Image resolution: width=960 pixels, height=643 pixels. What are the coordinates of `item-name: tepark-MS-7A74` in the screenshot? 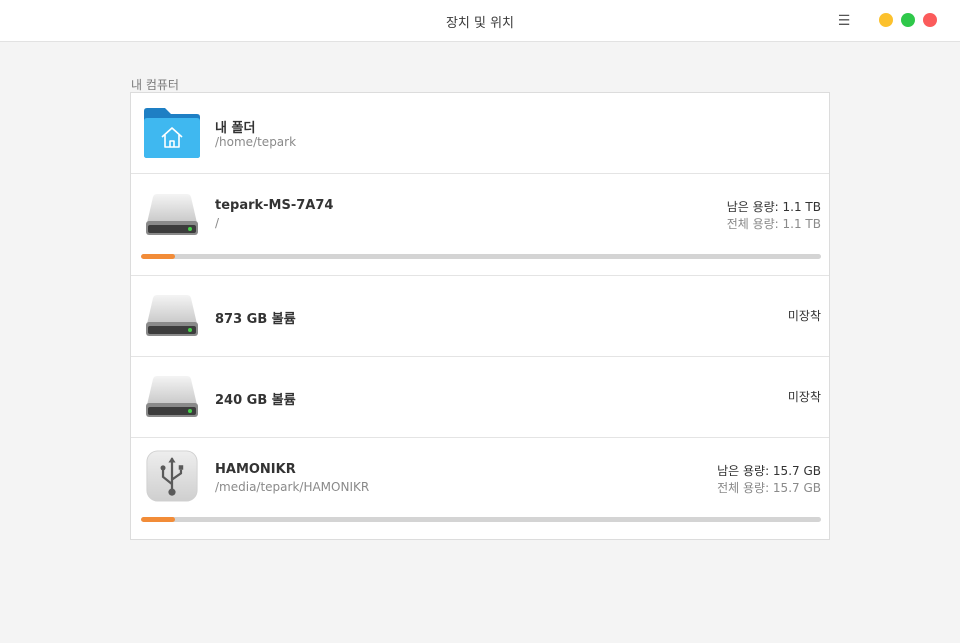 It's located at (274, 205).